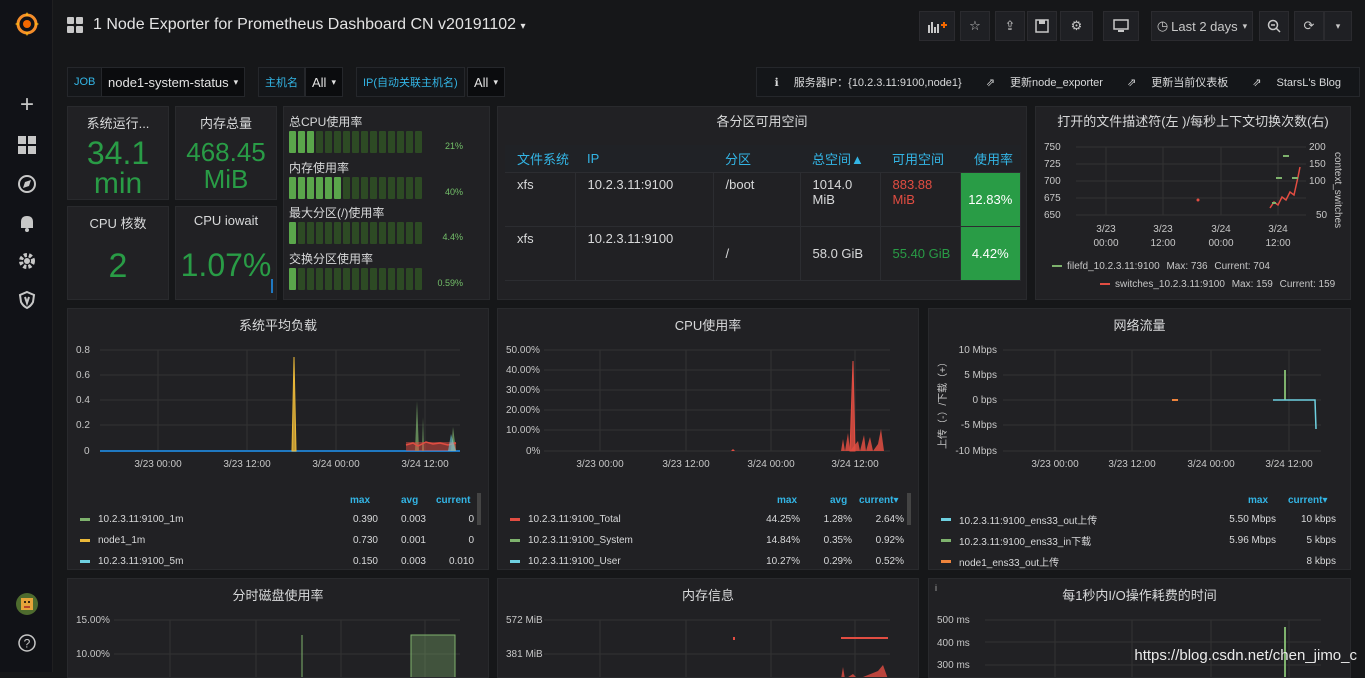 This screenshot has height=678, width=1365. Describe the element at coordinates (1296, 82) in the screenshot. I see `blog-link: ⇗ StarsL's Blog` at that location.